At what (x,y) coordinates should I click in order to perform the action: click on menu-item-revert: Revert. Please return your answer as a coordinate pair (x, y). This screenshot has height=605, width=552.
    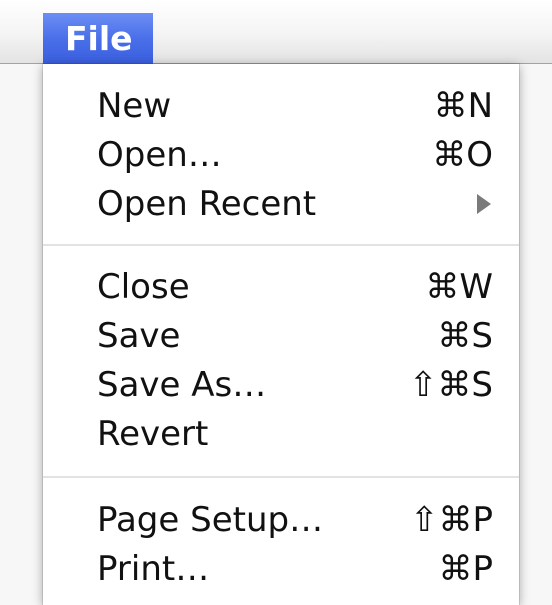
    Looking at the image, I should click on (281, 434).